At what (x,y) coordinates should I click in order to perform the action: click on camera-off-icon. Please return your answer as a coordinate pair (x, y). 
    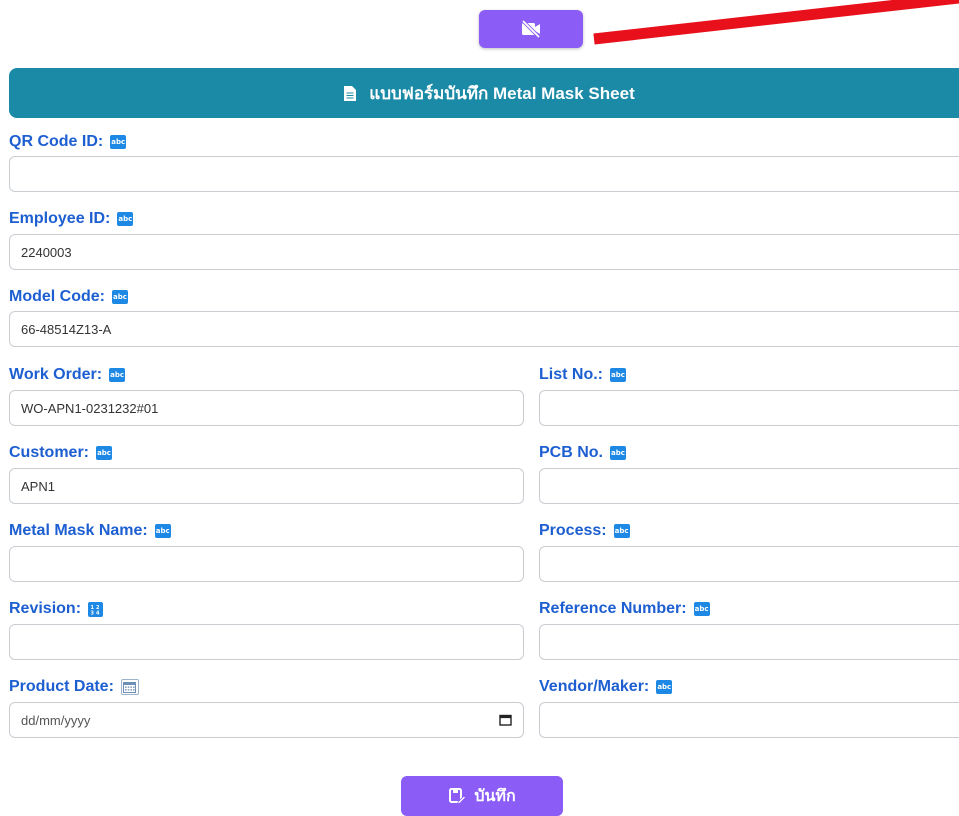
    Looking at the image, I should click on (531, 29).